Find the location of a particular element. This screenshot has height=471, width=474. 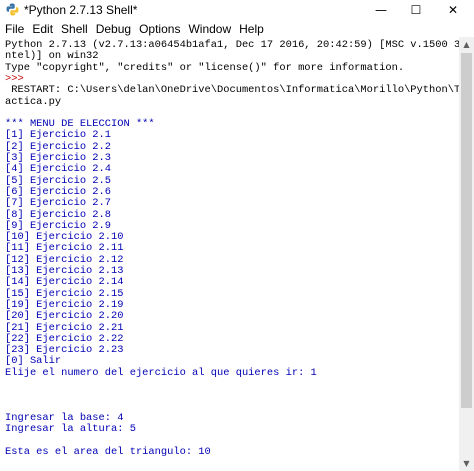

shell-line: [8] Ejercicio 2.8 is located at coordinates (58, 214).